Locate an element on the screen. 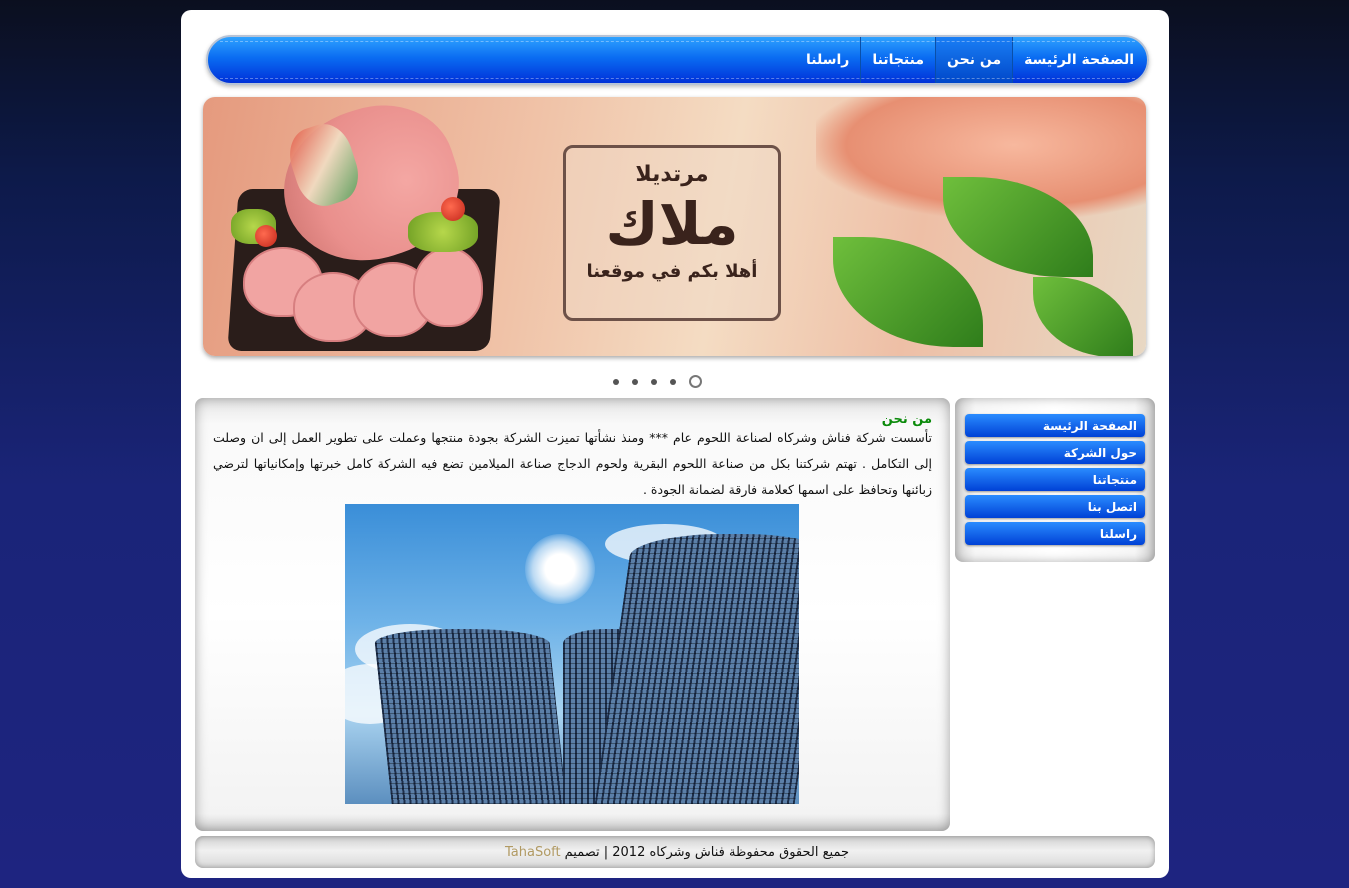 This screenshot has height=888, width=1349. banner-welcome: أهلا بكم في موقعنا is located at coordinates (672, 271).